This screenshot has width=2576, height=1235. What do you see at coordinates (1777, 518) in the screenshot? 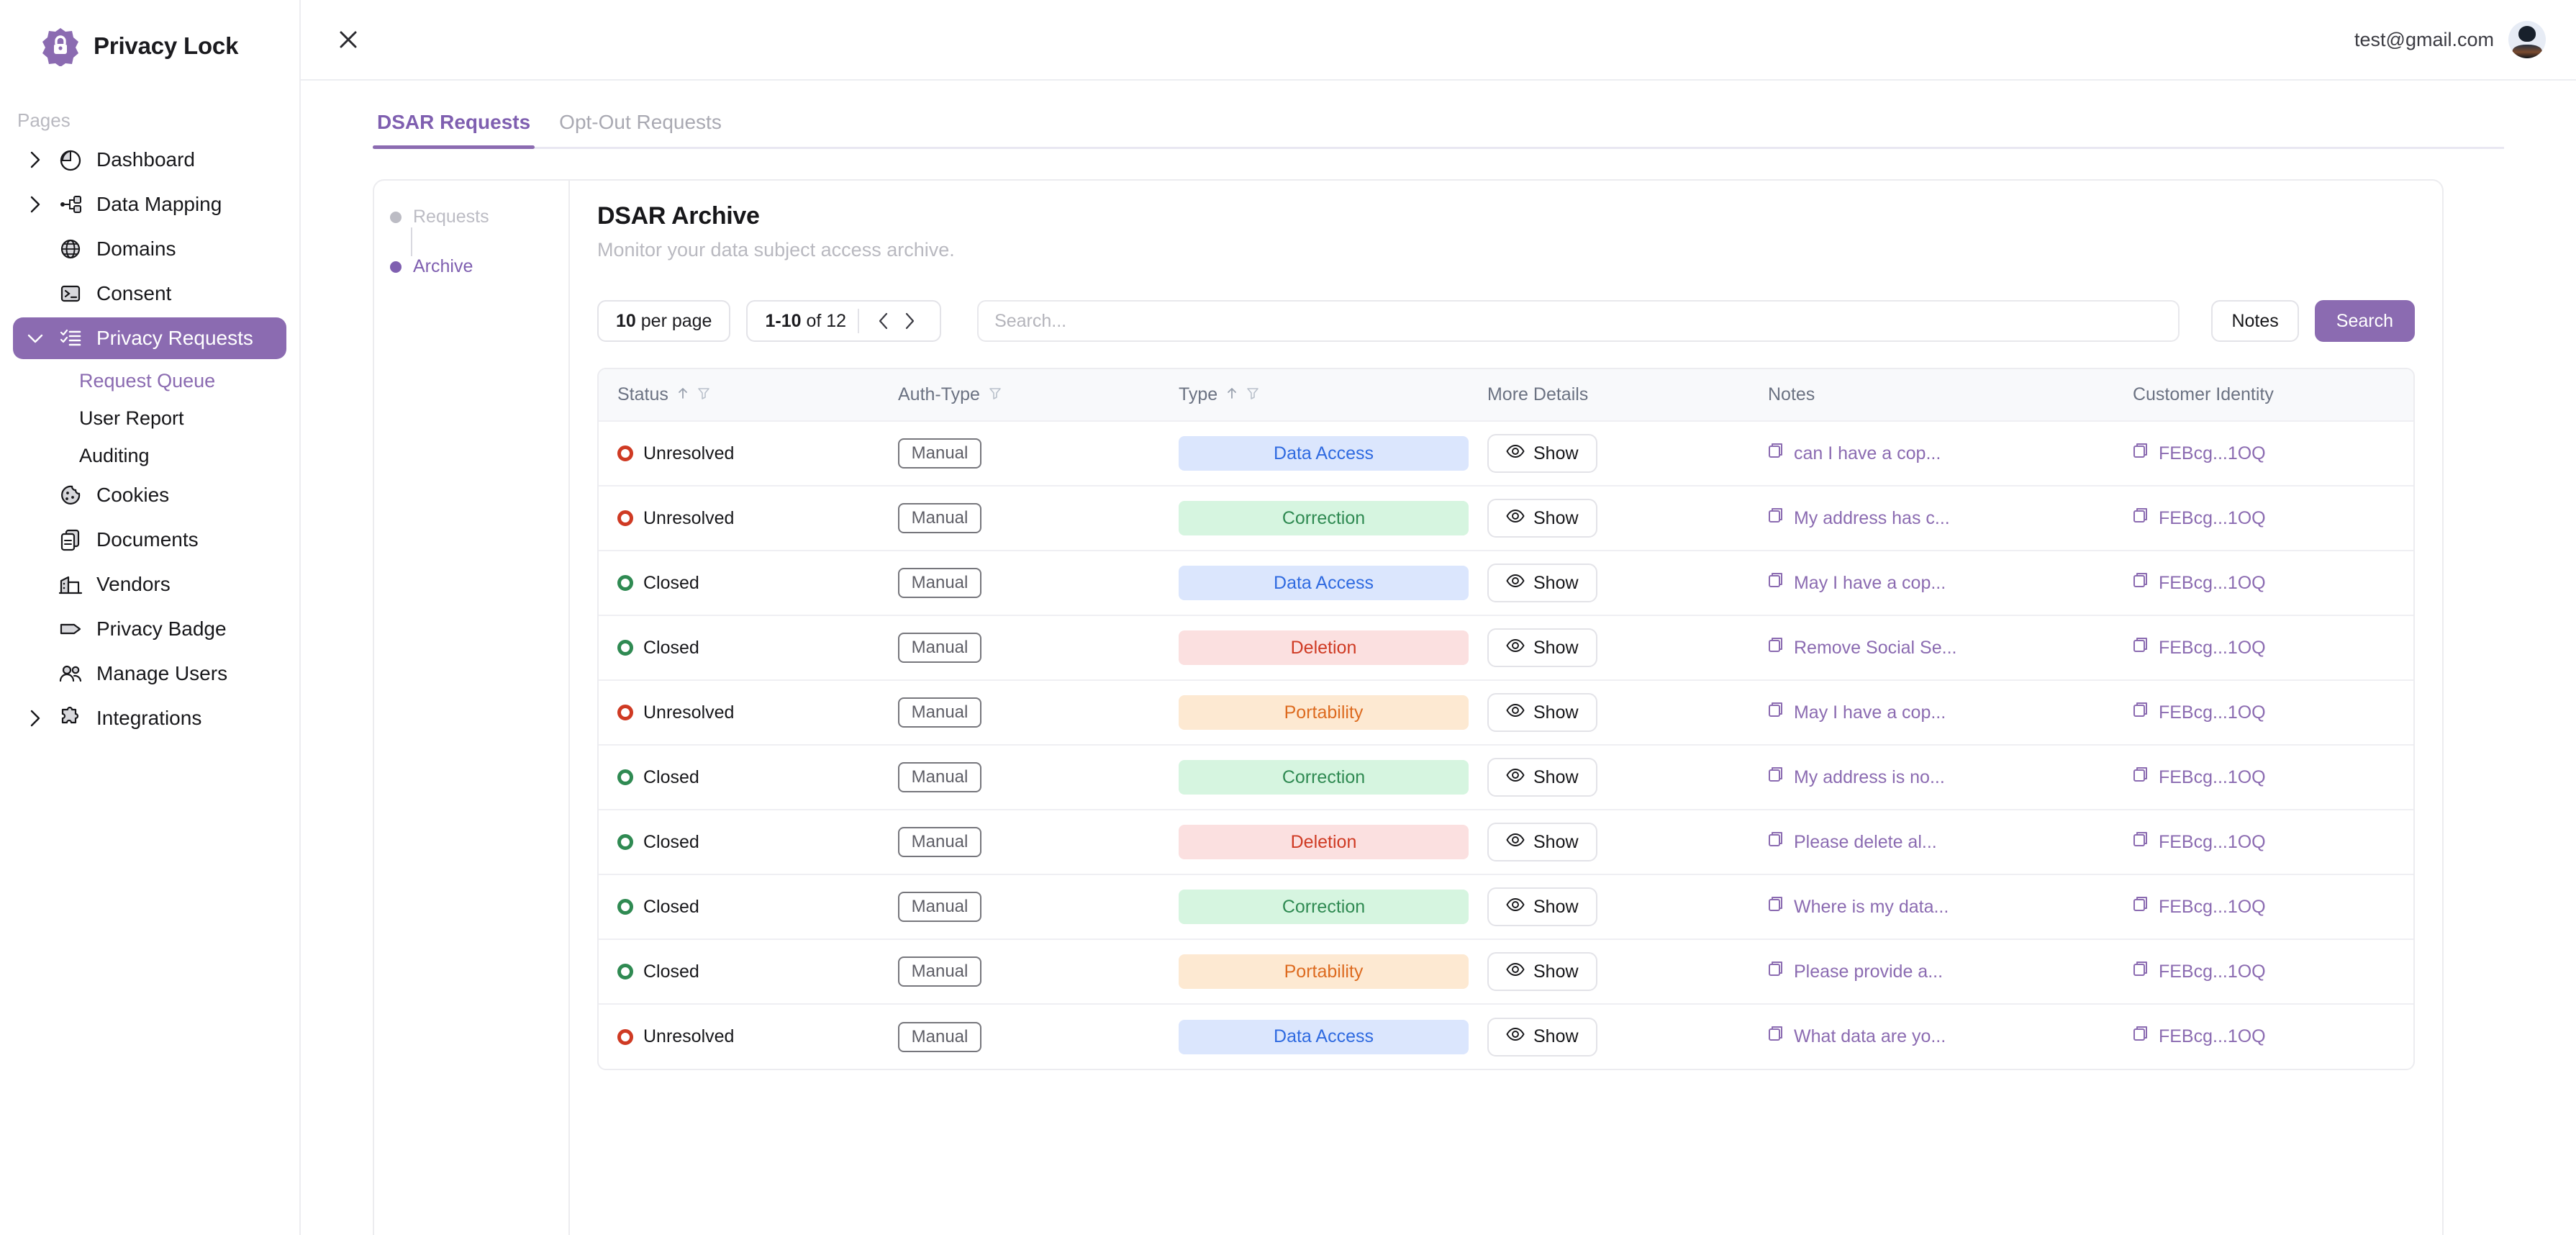
I see `copy-icon` at bounding box center [1777, 518].